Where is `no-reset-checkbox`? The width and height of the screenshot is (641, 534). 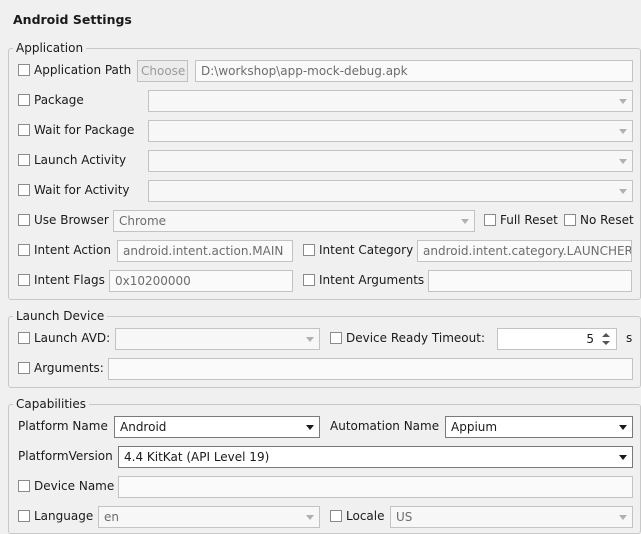 no-reset-checkbox is located at coordinates (570, 220).